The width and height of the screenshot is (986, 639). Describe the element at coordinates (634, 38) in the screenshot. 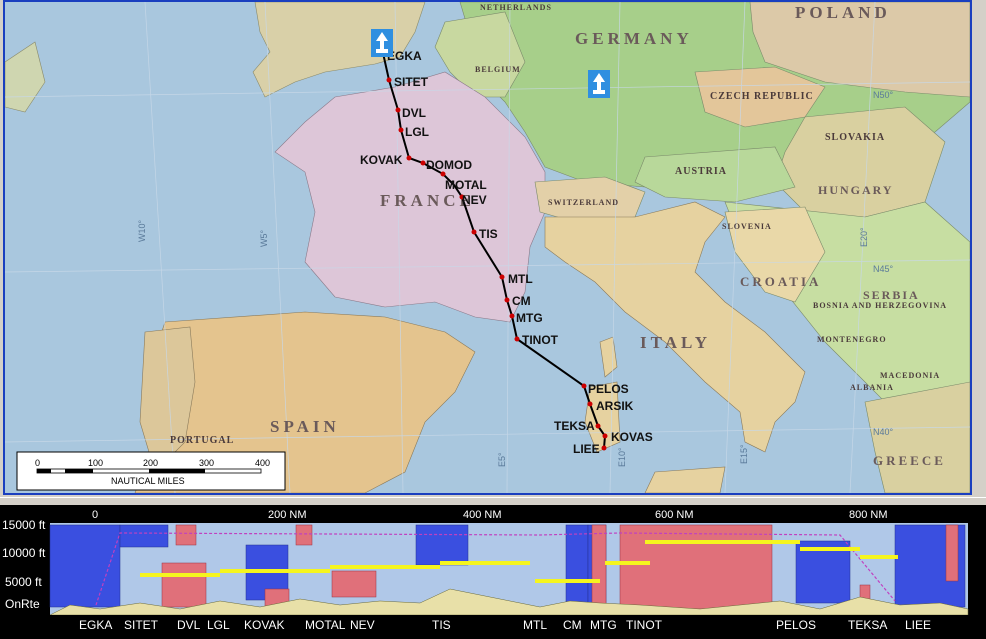

I see `label-germany: GERMANY` at that location.